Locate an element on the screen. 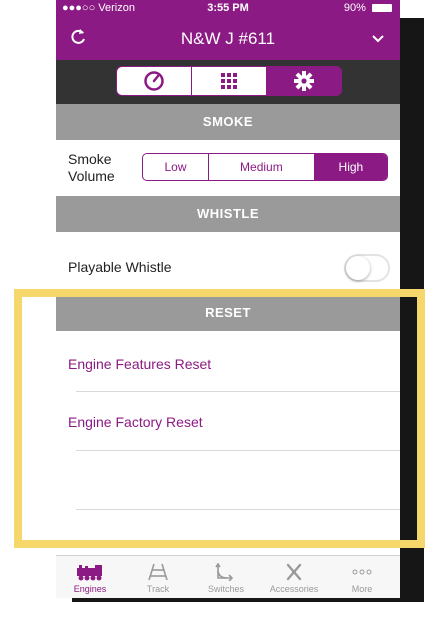 This screenshot has width=441, height=618. view-segment-bar is located at coordinates (228, 82).